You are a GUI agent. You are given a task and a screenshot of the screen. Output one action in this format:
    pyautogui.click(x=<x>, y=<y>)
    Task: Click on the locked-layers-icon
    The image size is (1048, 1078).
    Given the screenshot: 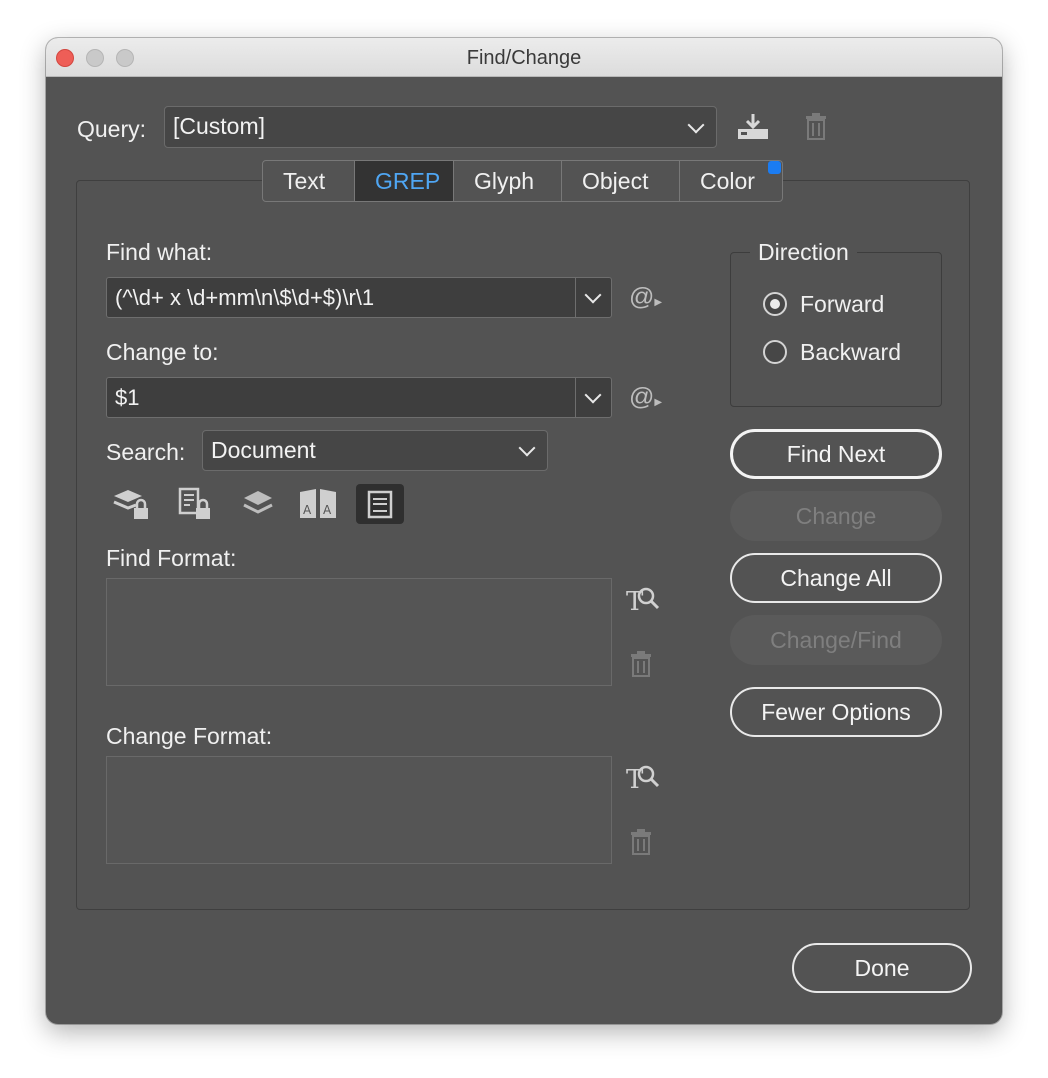 What is the action you would take?
    pyautogui.click(x=130, y=504)
    